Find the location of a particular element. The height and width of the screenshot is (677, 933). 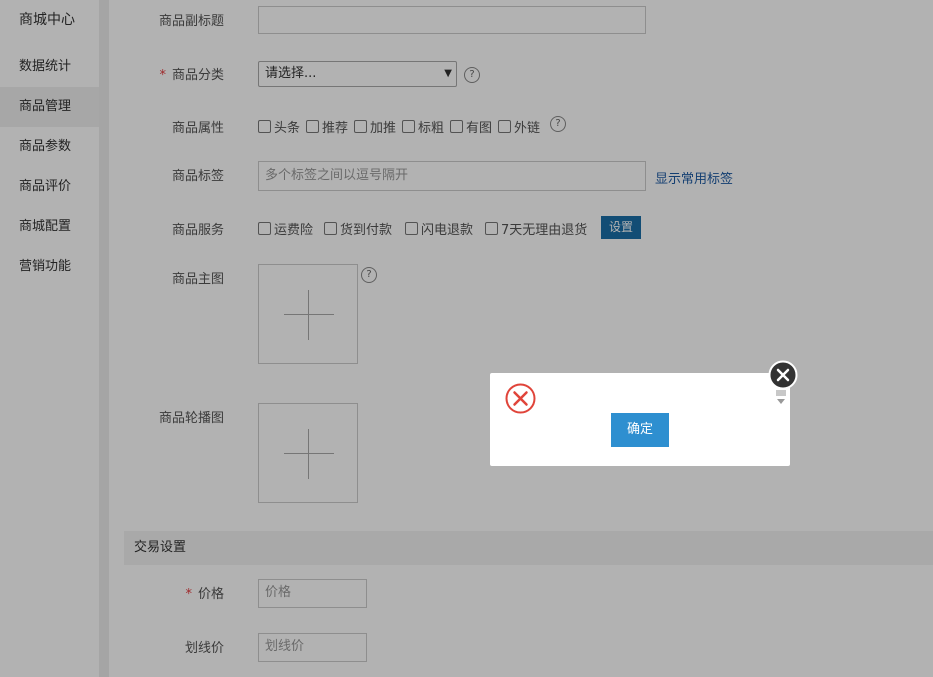

error-icon is located at coordinates (520, 400).